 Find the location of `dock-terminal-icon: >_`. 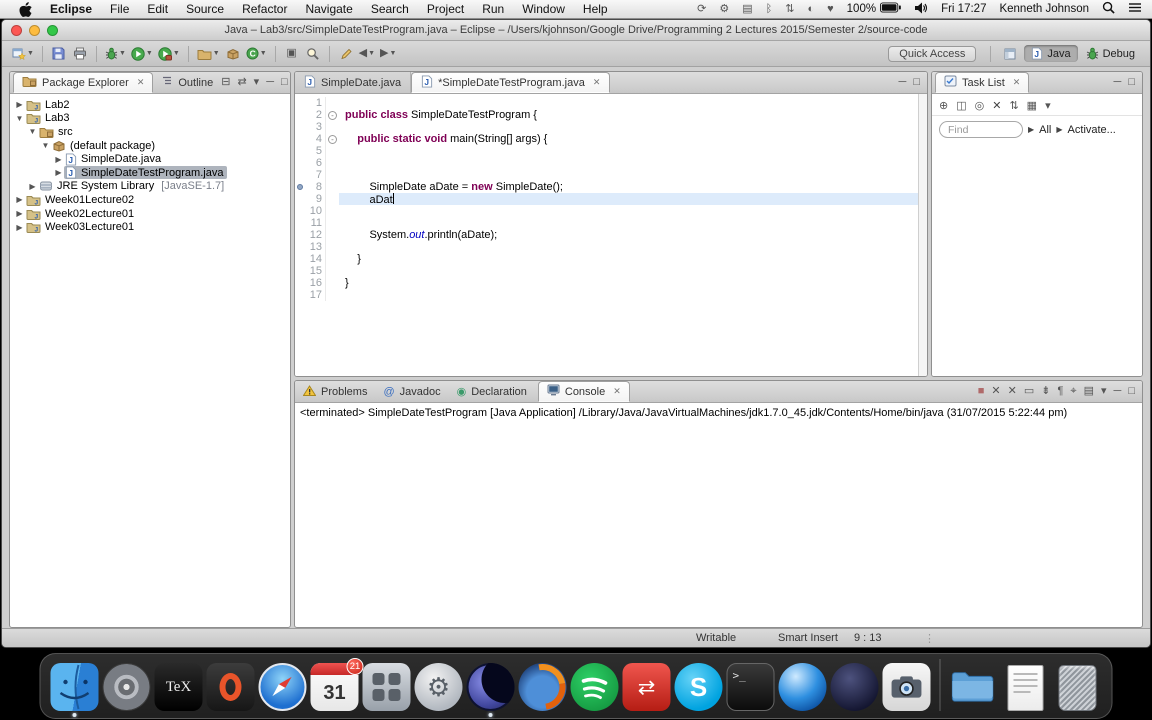

dock-terminal-icon: >_ is located at coordinates (750, 687).